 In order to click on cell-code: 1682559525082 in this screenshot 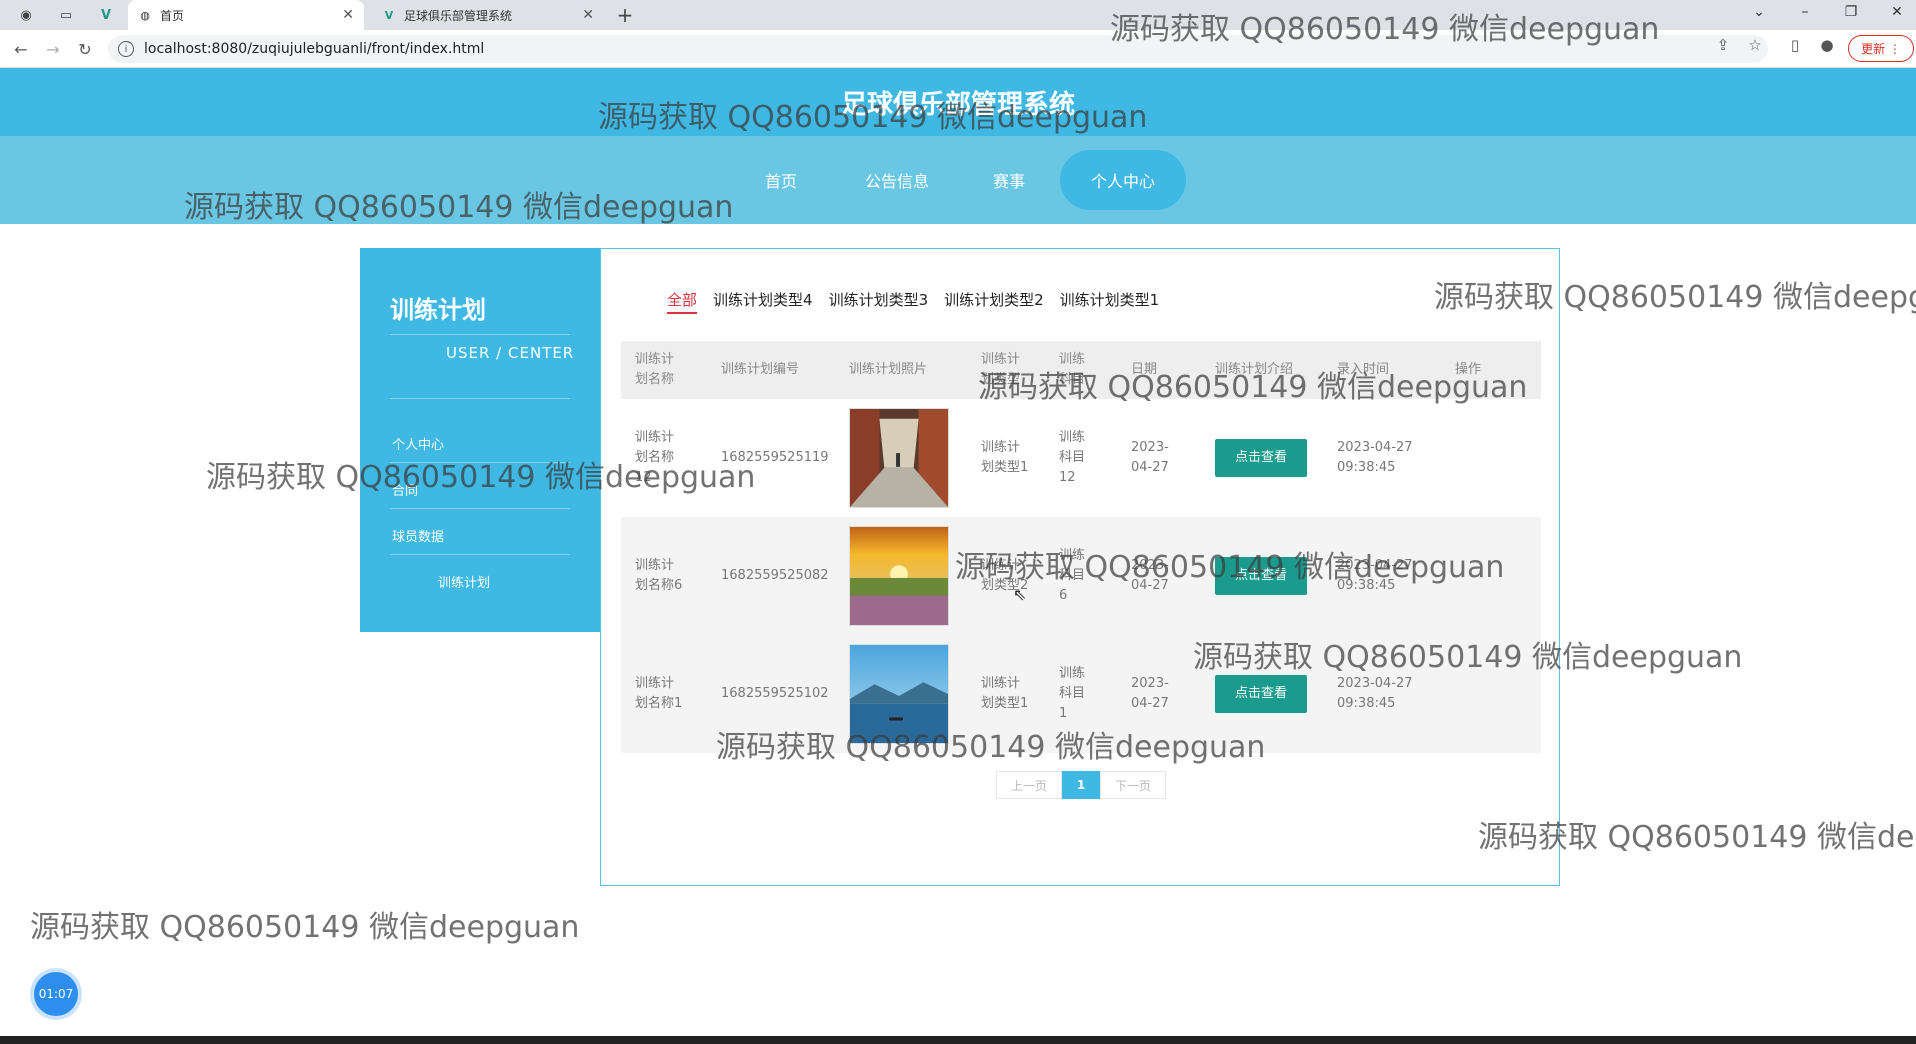, I will do `click(775, 575)`.